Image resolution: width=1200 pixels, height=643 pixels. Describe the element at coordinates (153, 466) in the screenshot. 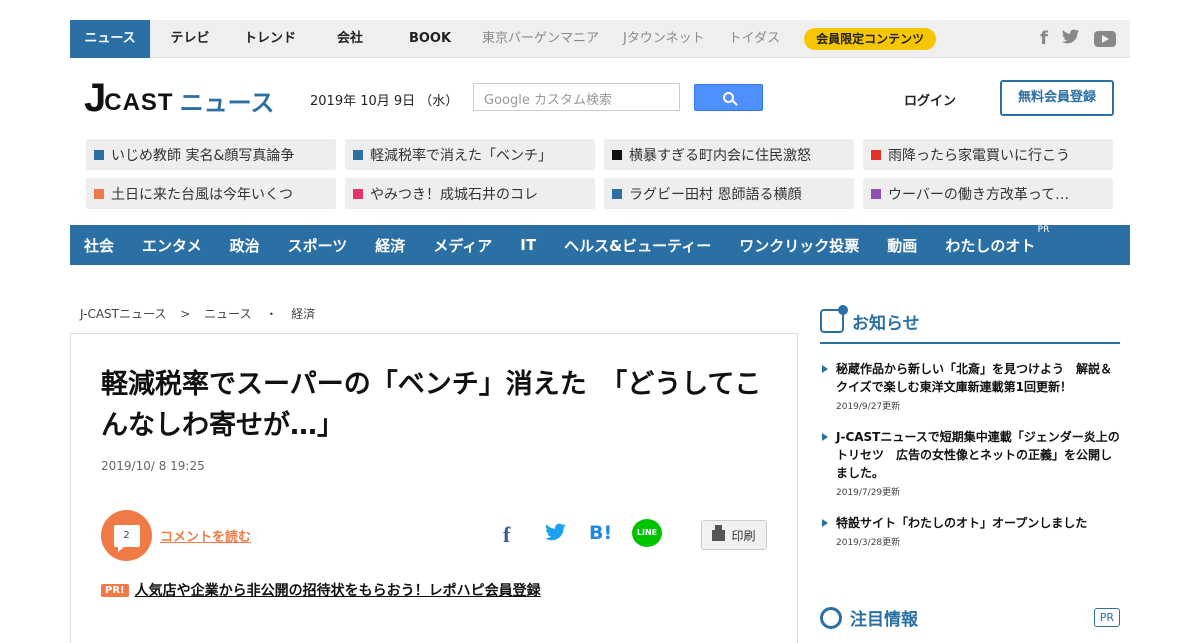

I see `article-date: 2019/10/ 8 19:25` at that location.